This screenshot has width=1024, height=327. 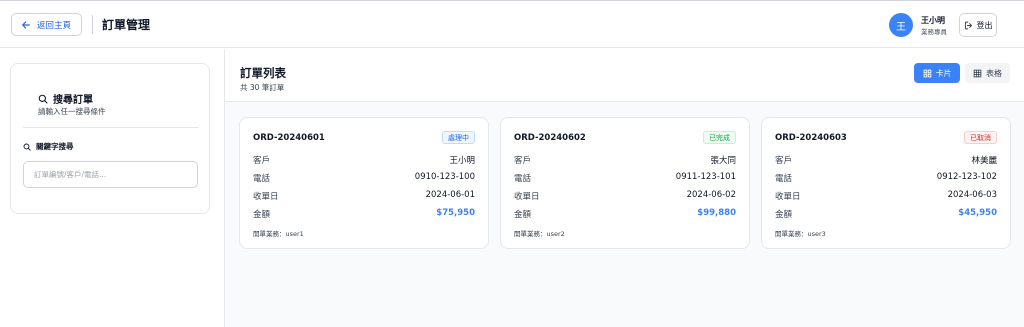 I want to click on view-table-button: 表格, so click(x=987, y=73).